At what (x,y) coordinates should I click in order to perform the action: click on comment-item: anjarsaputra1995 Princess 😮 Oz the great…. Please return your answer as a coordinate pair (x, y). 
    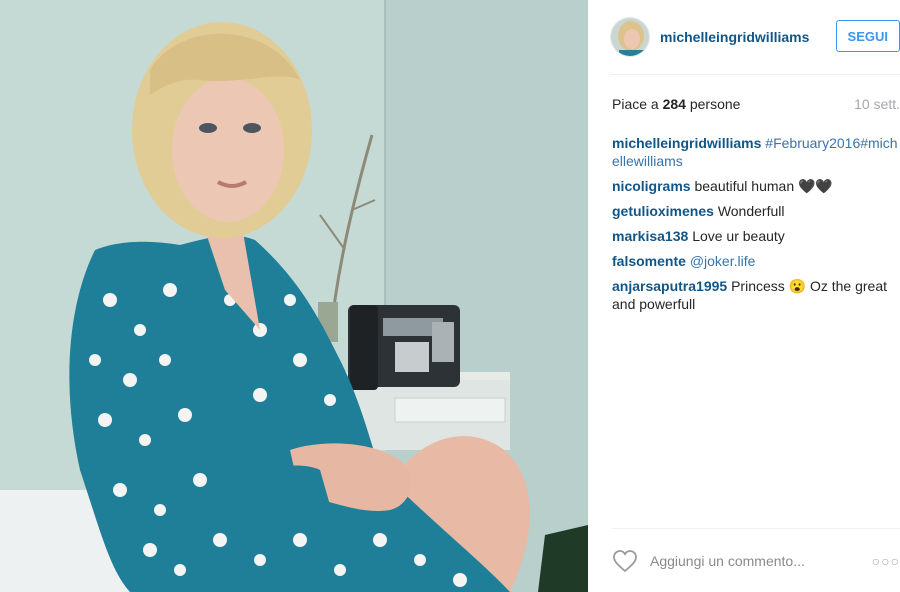
    Looking at the image, I should click on (756, 295).